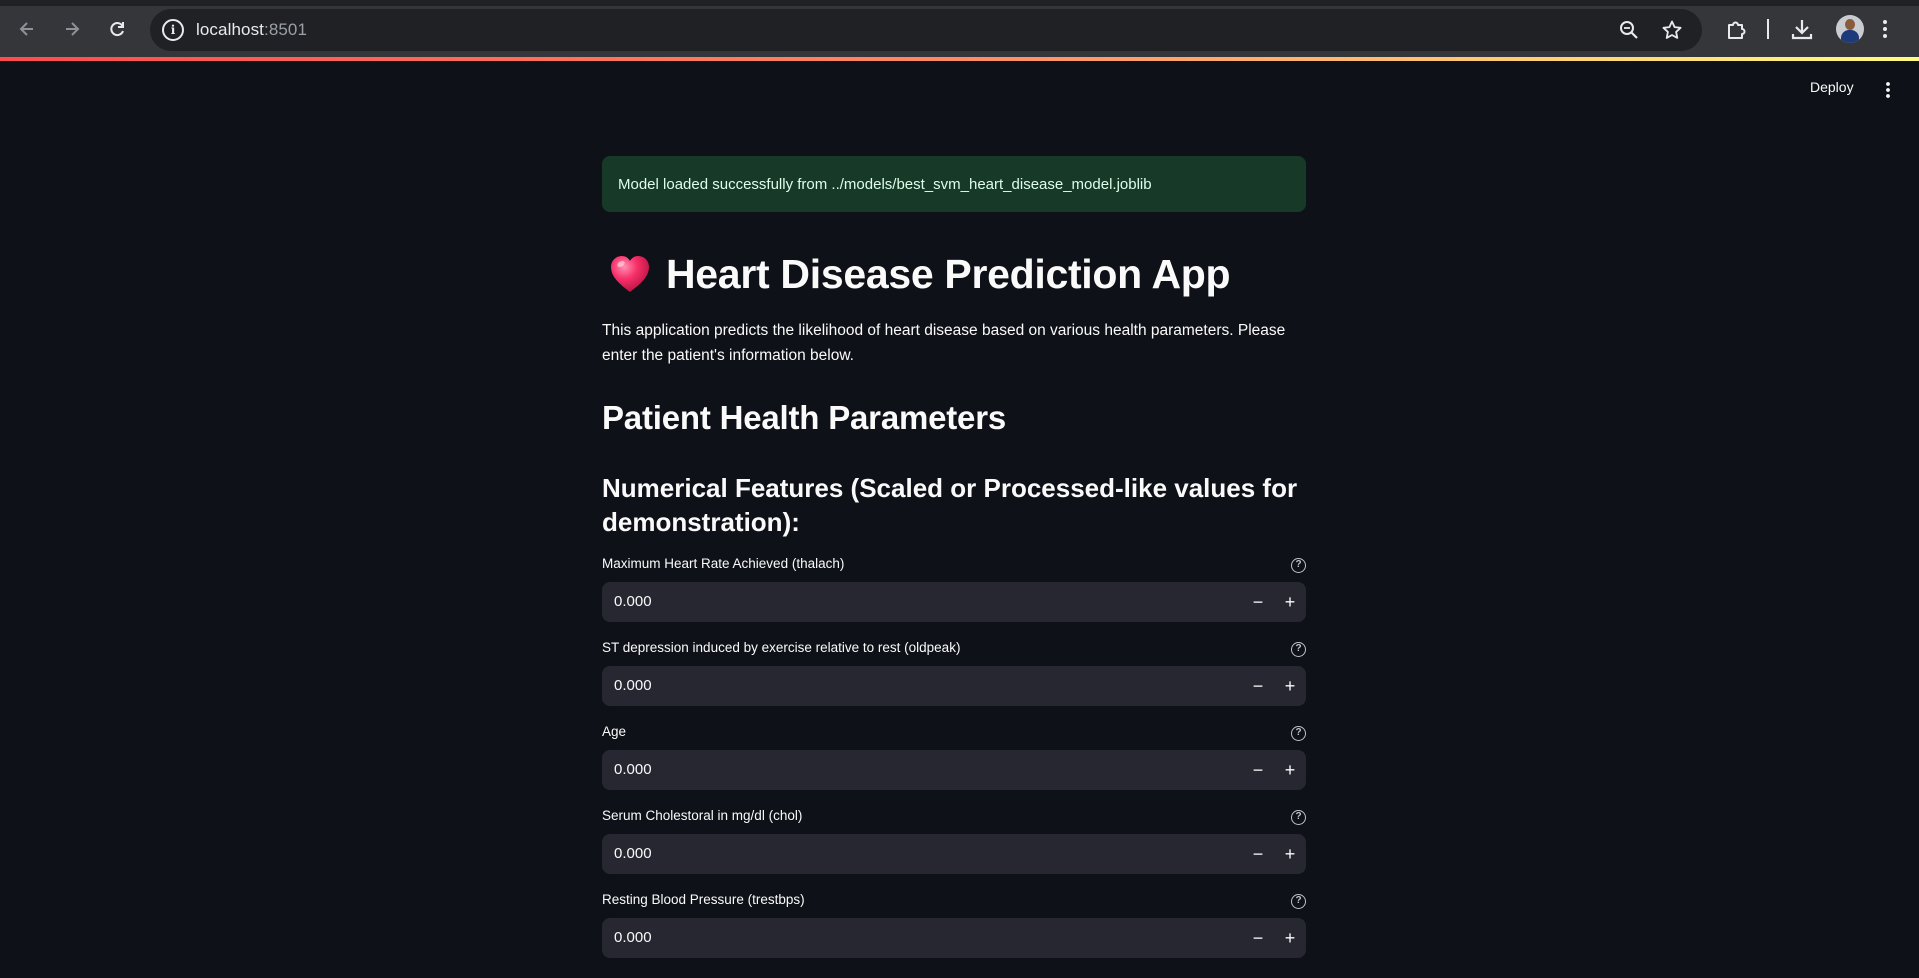 This screenshot has height=978, width=1919. I want to click on deploy-button: Deploy, so click(1832, 87).